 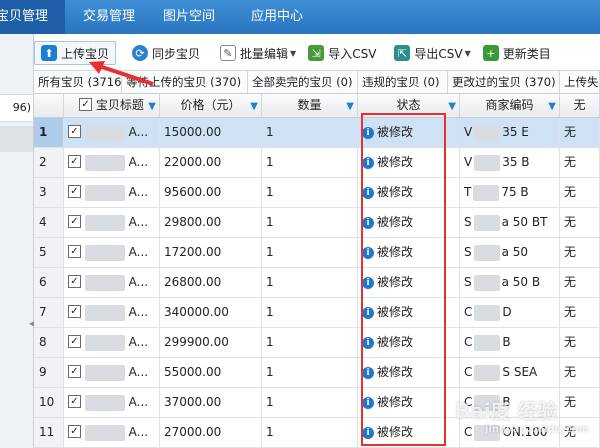 I want to click on table-row: 6 ✓ A... 26800.00 1 i 被修改 Sa 50 B无, so click(x=317, y=283).